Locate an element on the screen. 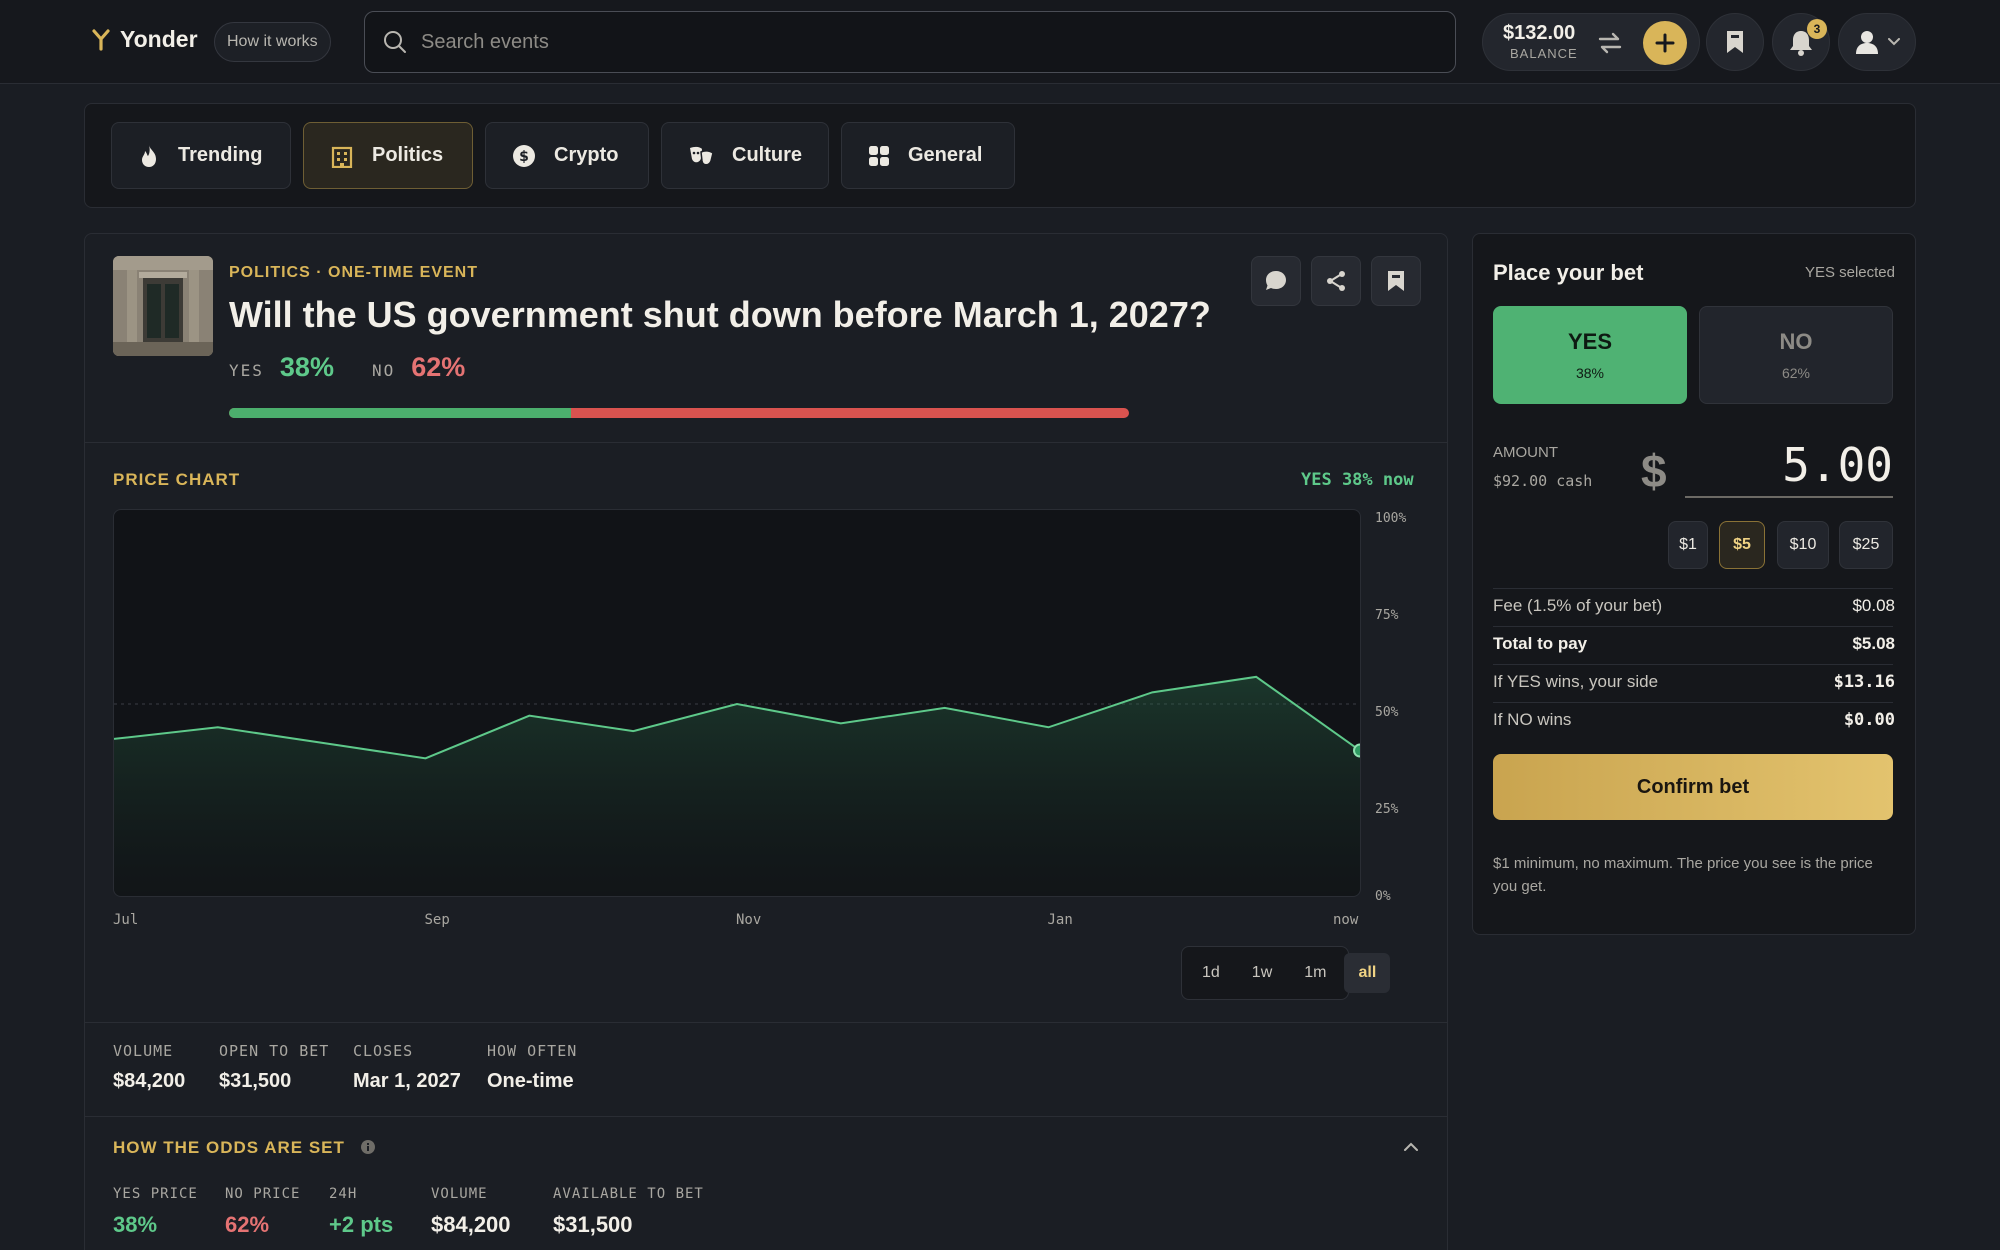 The height and width of the screenshot is (1250, 2000). price-chart-svg is located at coordinates (737, 785).